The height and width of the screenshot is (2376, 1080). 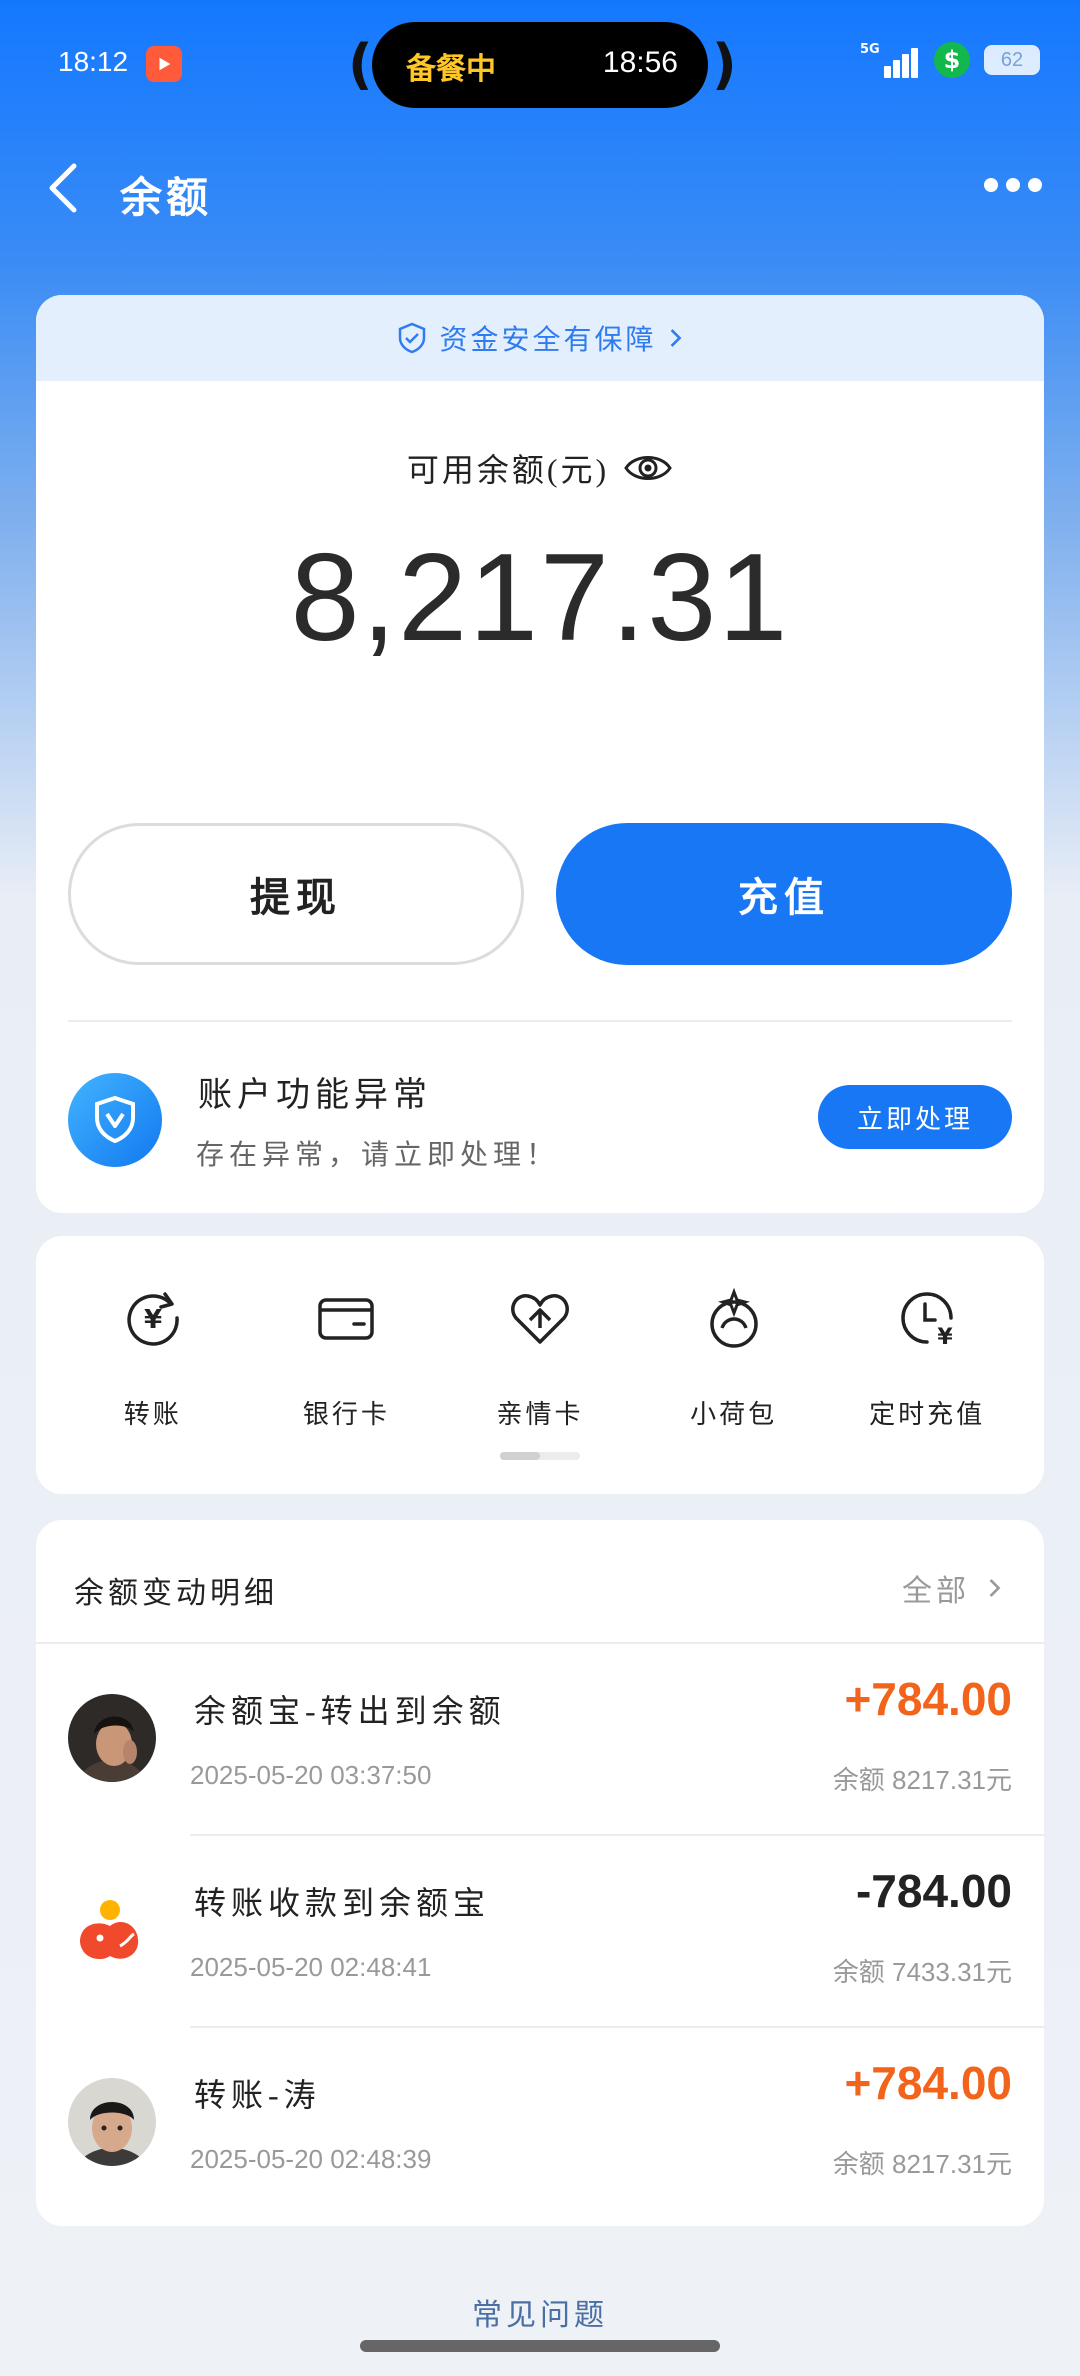 I want to click on transfer-icon: ¥, so click(x=153, y=1319).